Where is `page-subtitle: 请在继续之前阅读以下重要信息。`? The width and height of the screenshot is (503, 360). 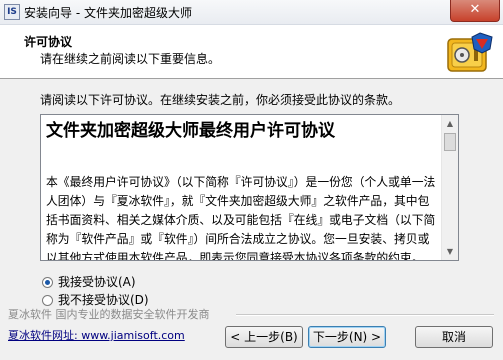
page-subtitle: 请在继续之前阅读以下重要信息。 is located at coordinates (130, 59).